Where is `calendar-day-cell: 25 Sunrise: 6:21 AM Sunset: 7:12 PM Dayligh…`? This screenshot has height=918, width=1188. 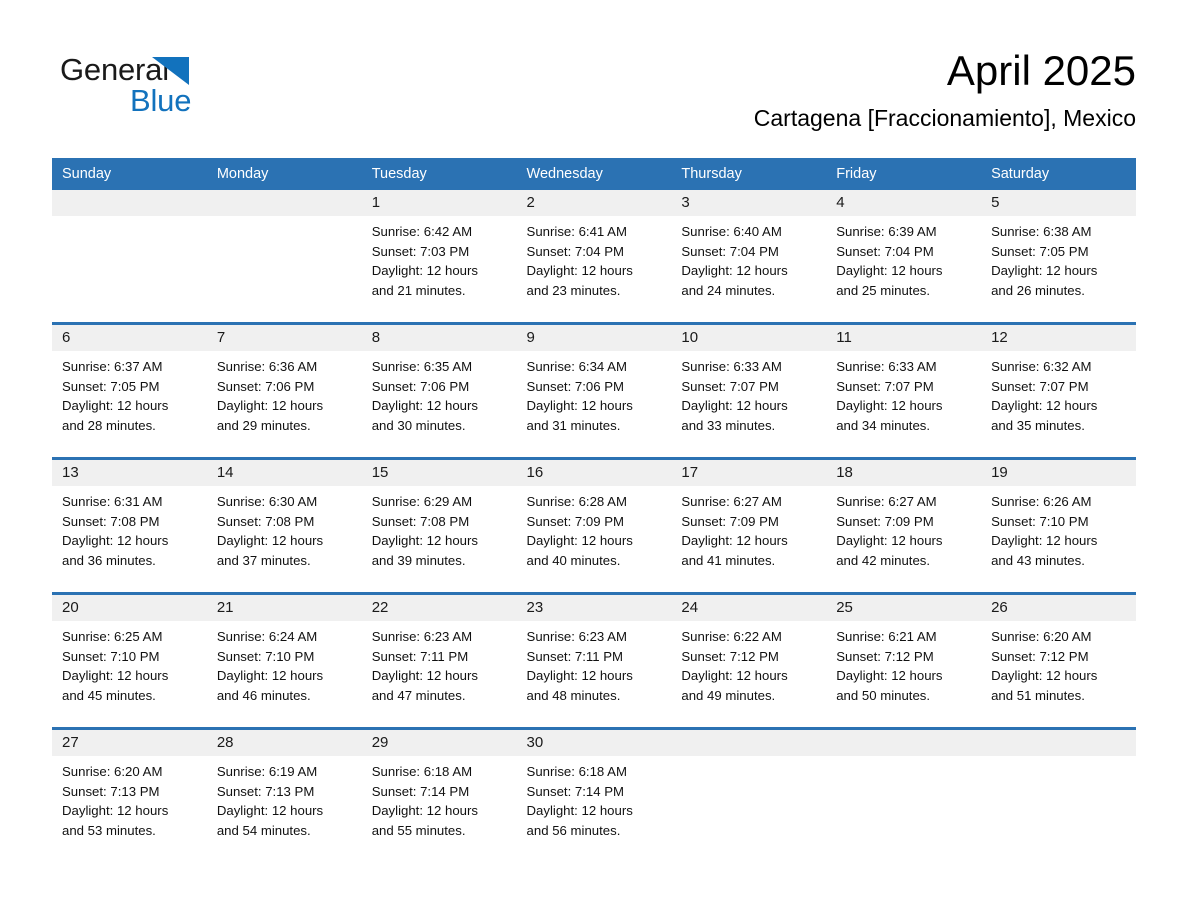 calendar-day-cell: 25 Sunrise: 6:21 AM Sunset: 7:12 PM Dayligh… is located at coordinates (904, 660).